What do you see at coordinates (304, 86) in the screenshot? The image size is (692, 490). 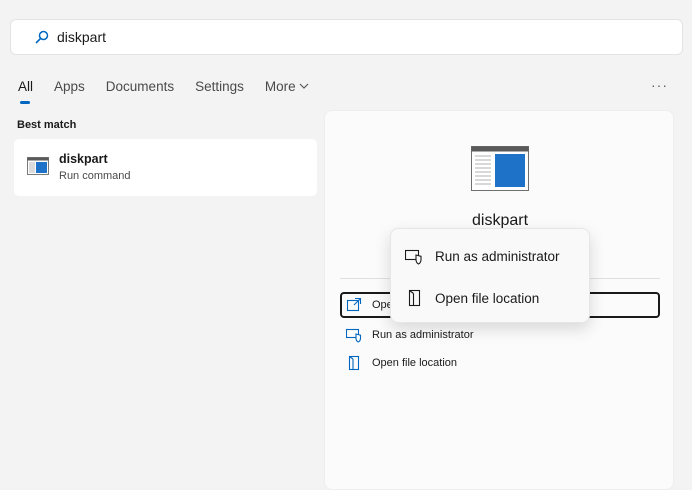 I see `chevron-down-icon` at bounding box center [304, 86].